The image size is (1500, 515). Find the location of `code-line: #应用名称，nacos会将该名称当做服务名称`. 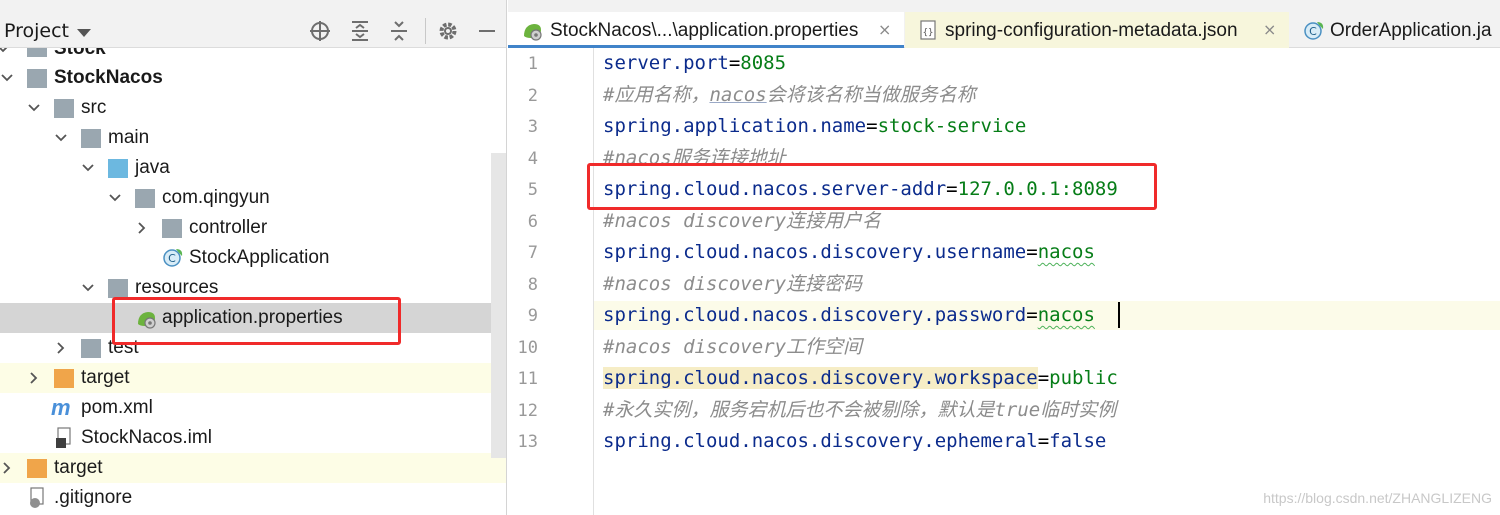

code-line: #应用名称，nacos会将该名称当做服务名称 is located at coordinates (789, 95).